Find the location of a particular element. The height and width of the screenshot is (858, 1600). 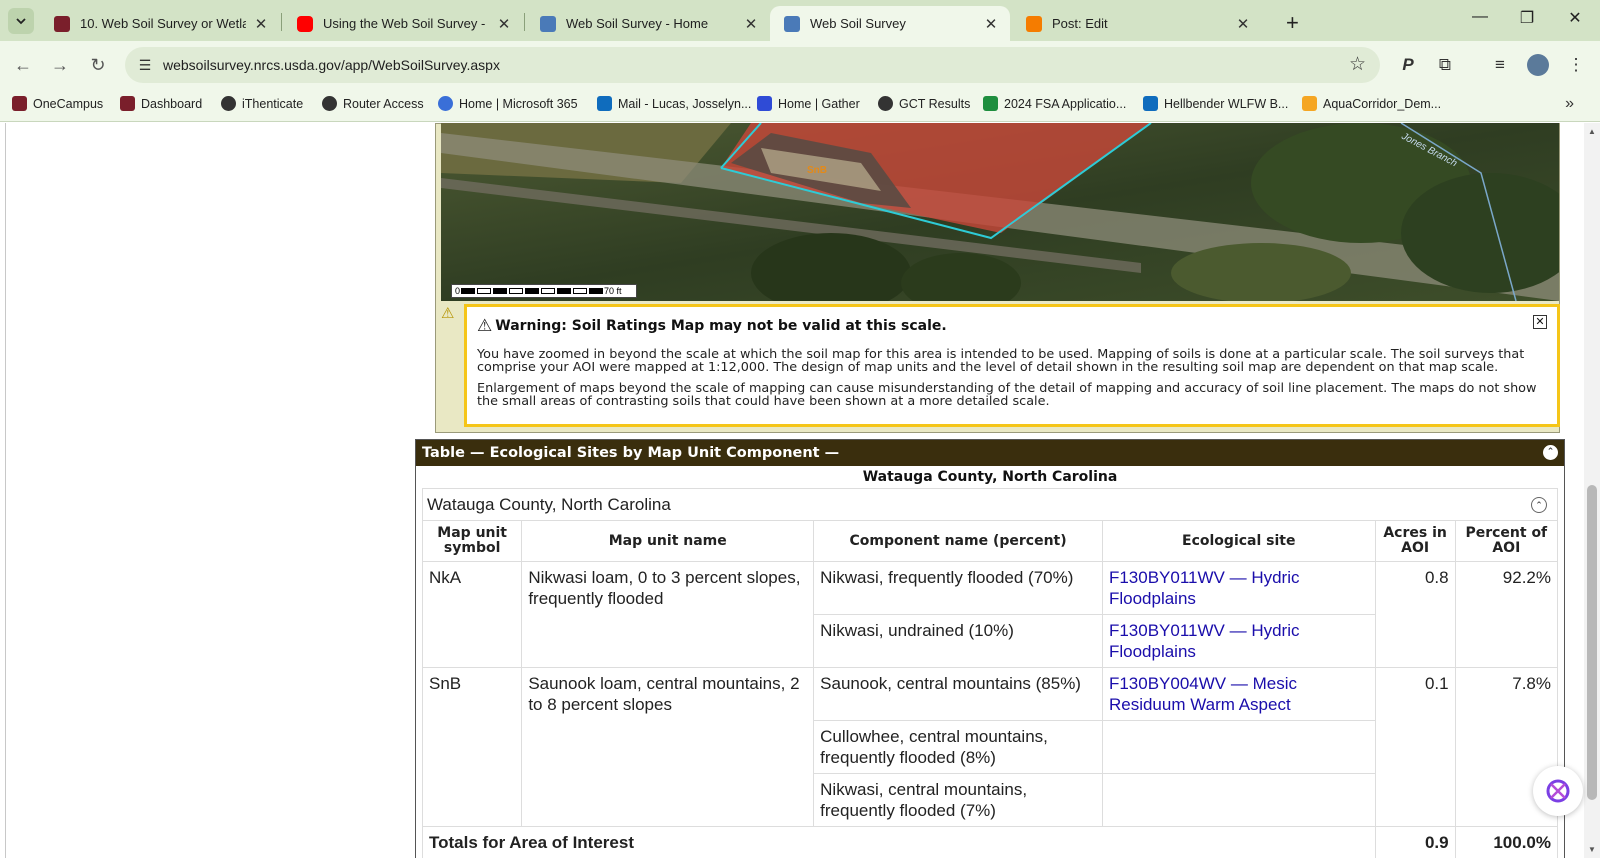

minimize-icon: — is located at coordinates (1480, 17).